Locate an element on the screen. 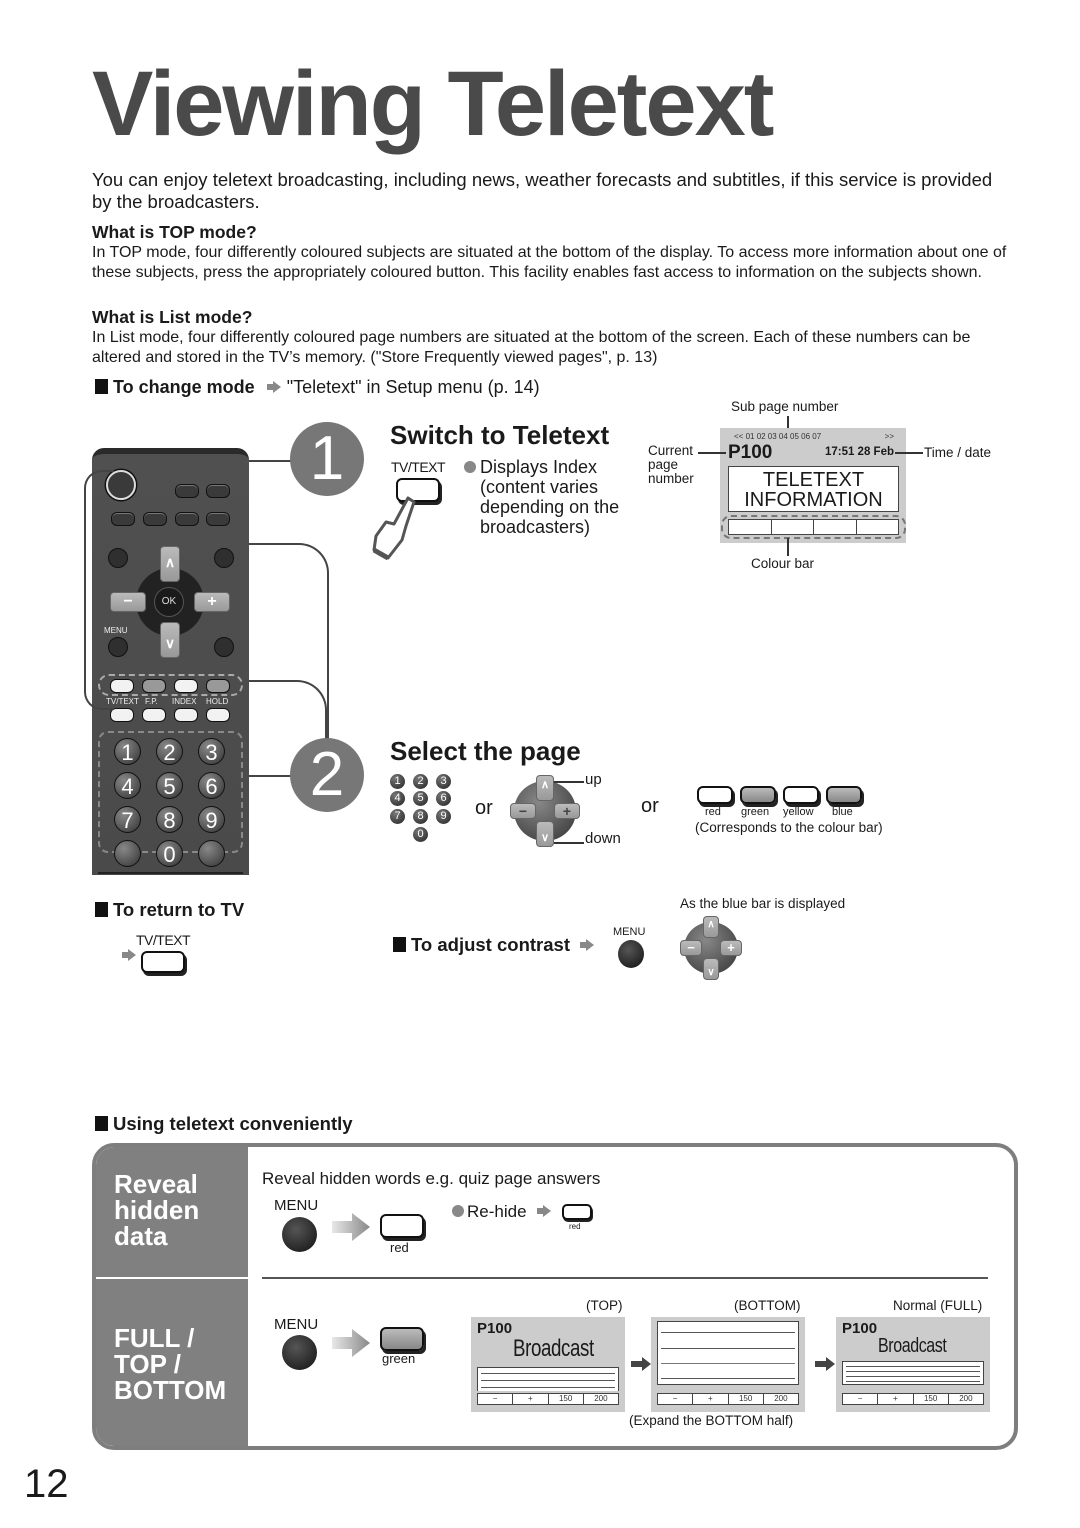  side-line: Reveal is located at coordinates (156, 1184).